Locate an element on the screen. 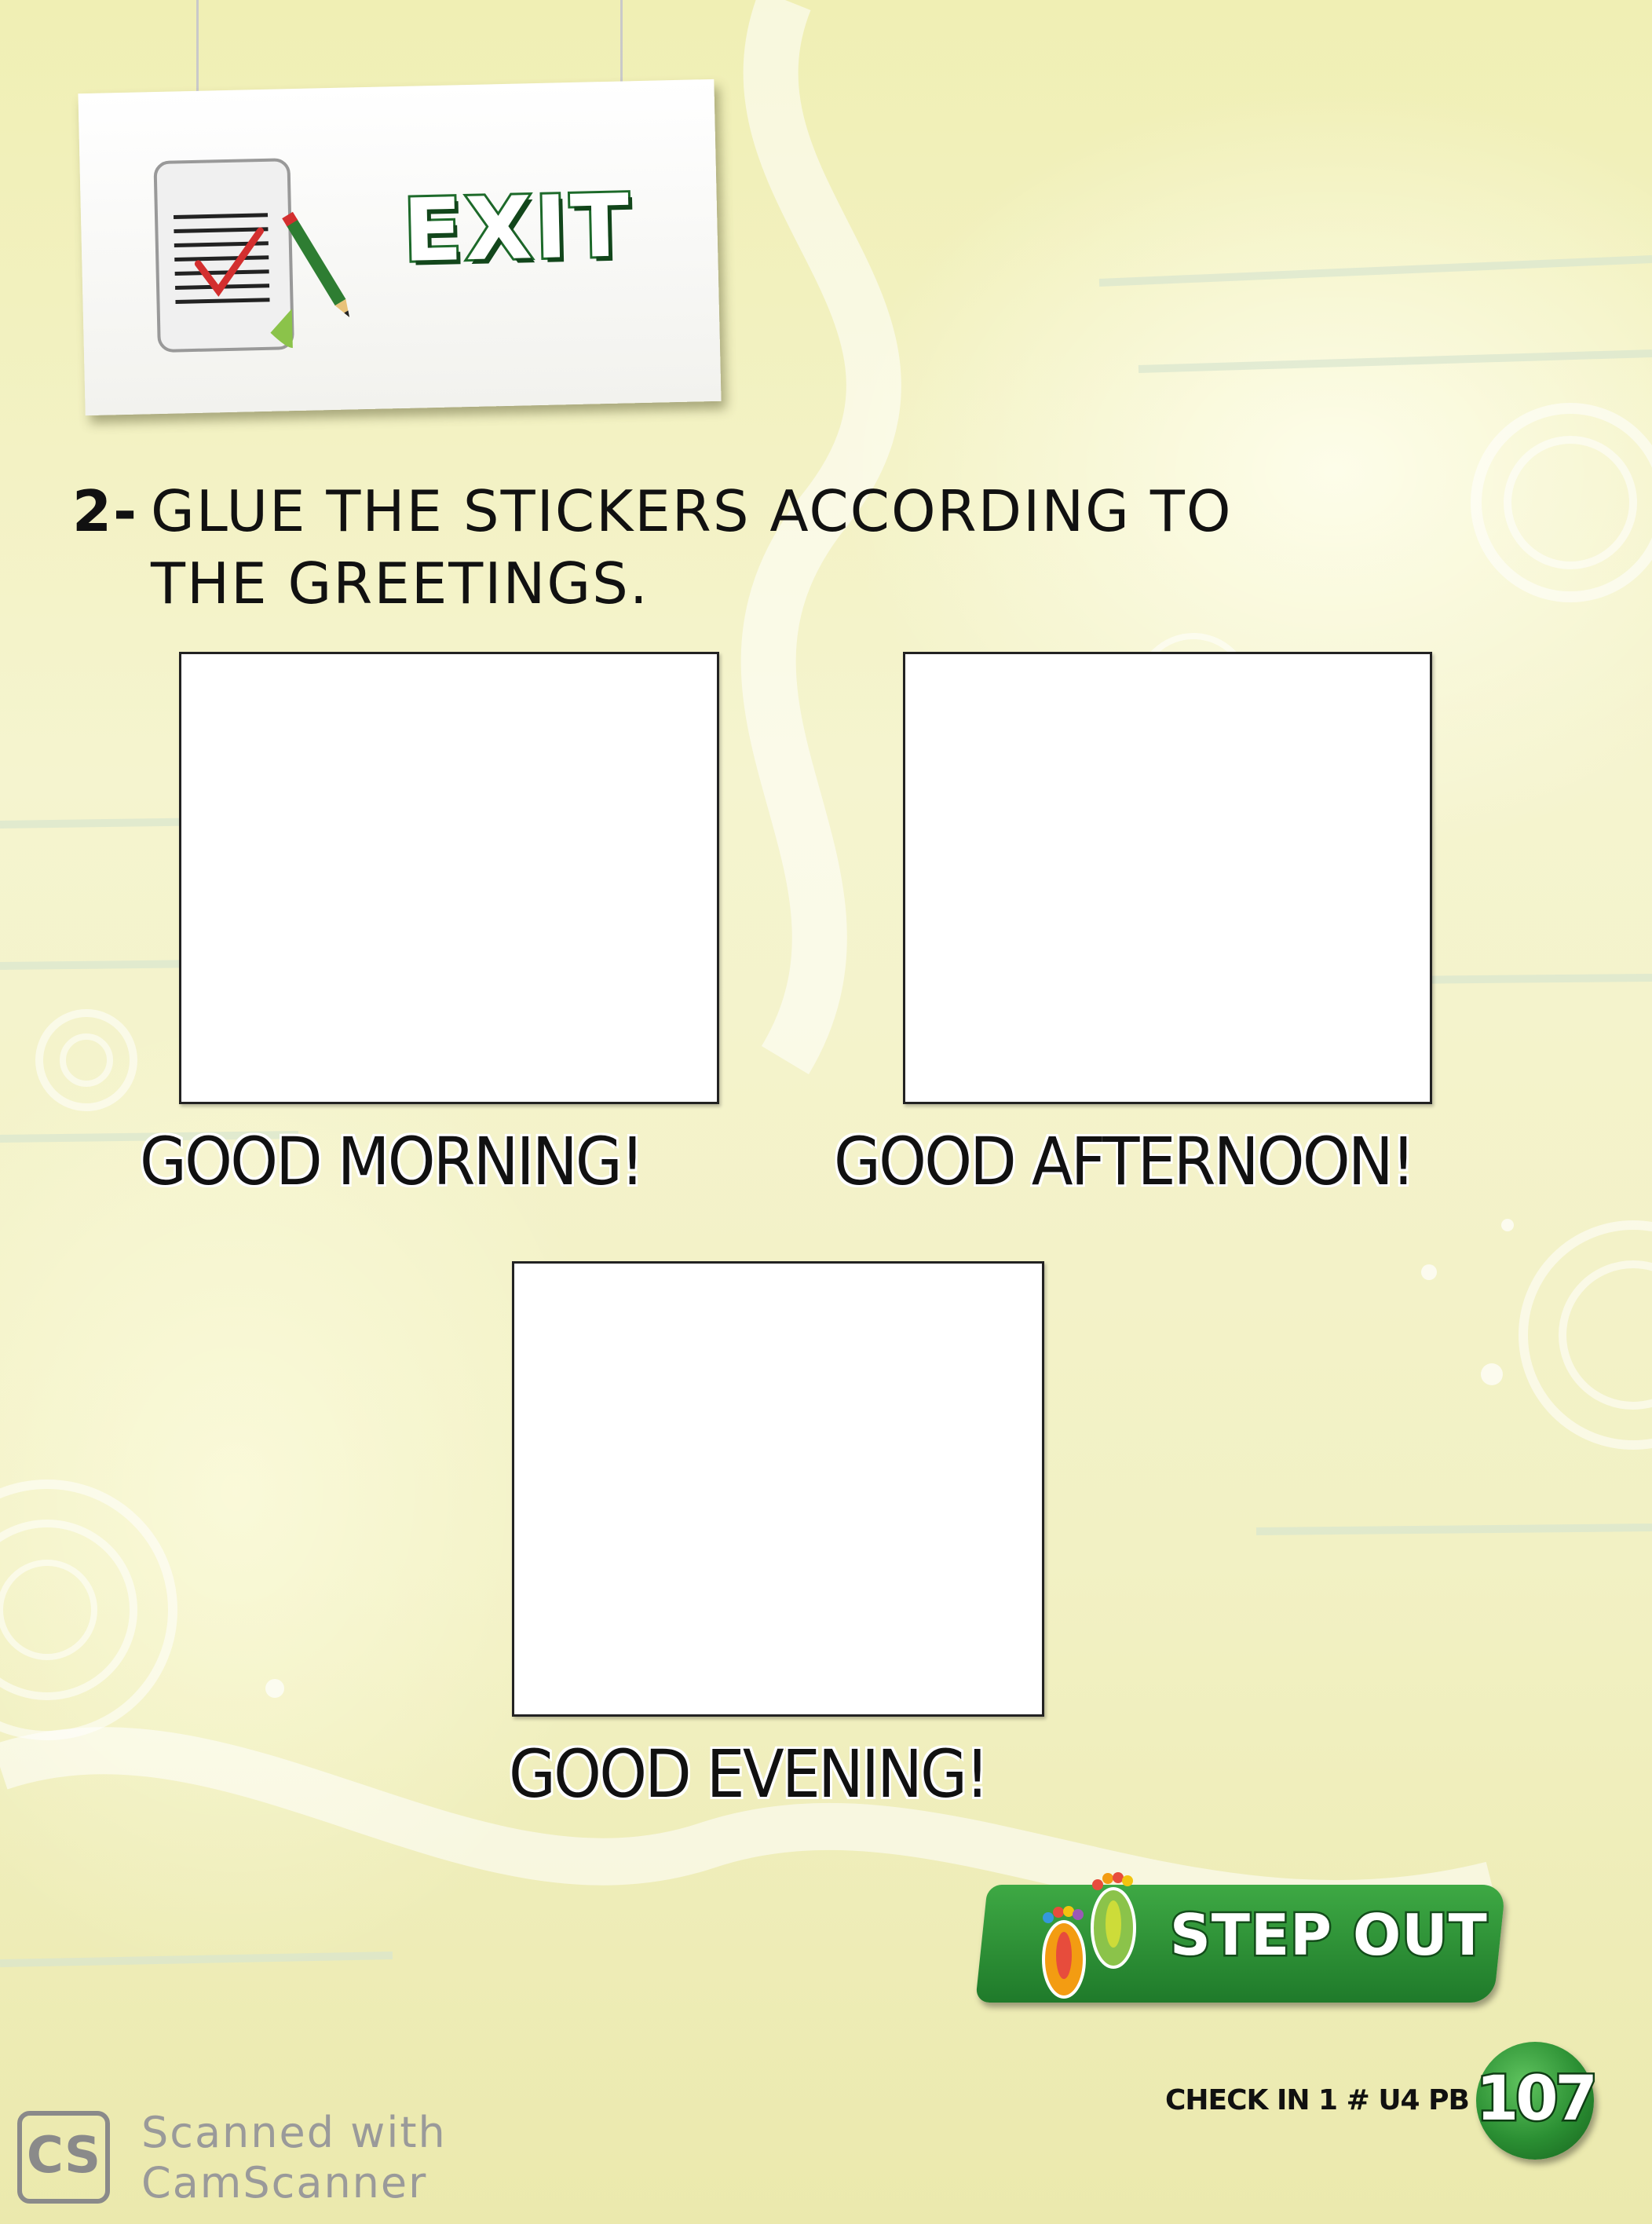  scanner-watermark: Scanned with CamScanner is located at coordinates (294, 2158).